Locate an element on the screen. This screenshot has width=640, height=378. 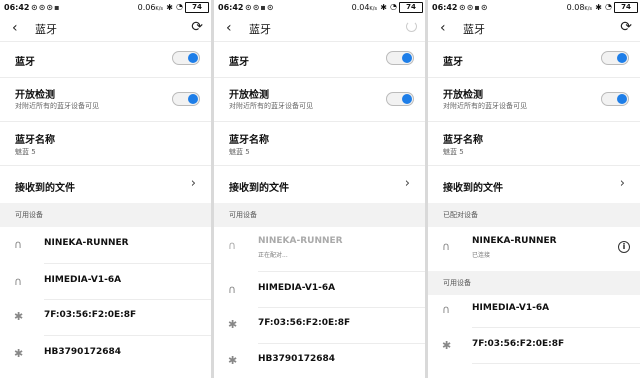
device-row: ∩ NINEKA-RUNNER is located at coordinates (105, 245).